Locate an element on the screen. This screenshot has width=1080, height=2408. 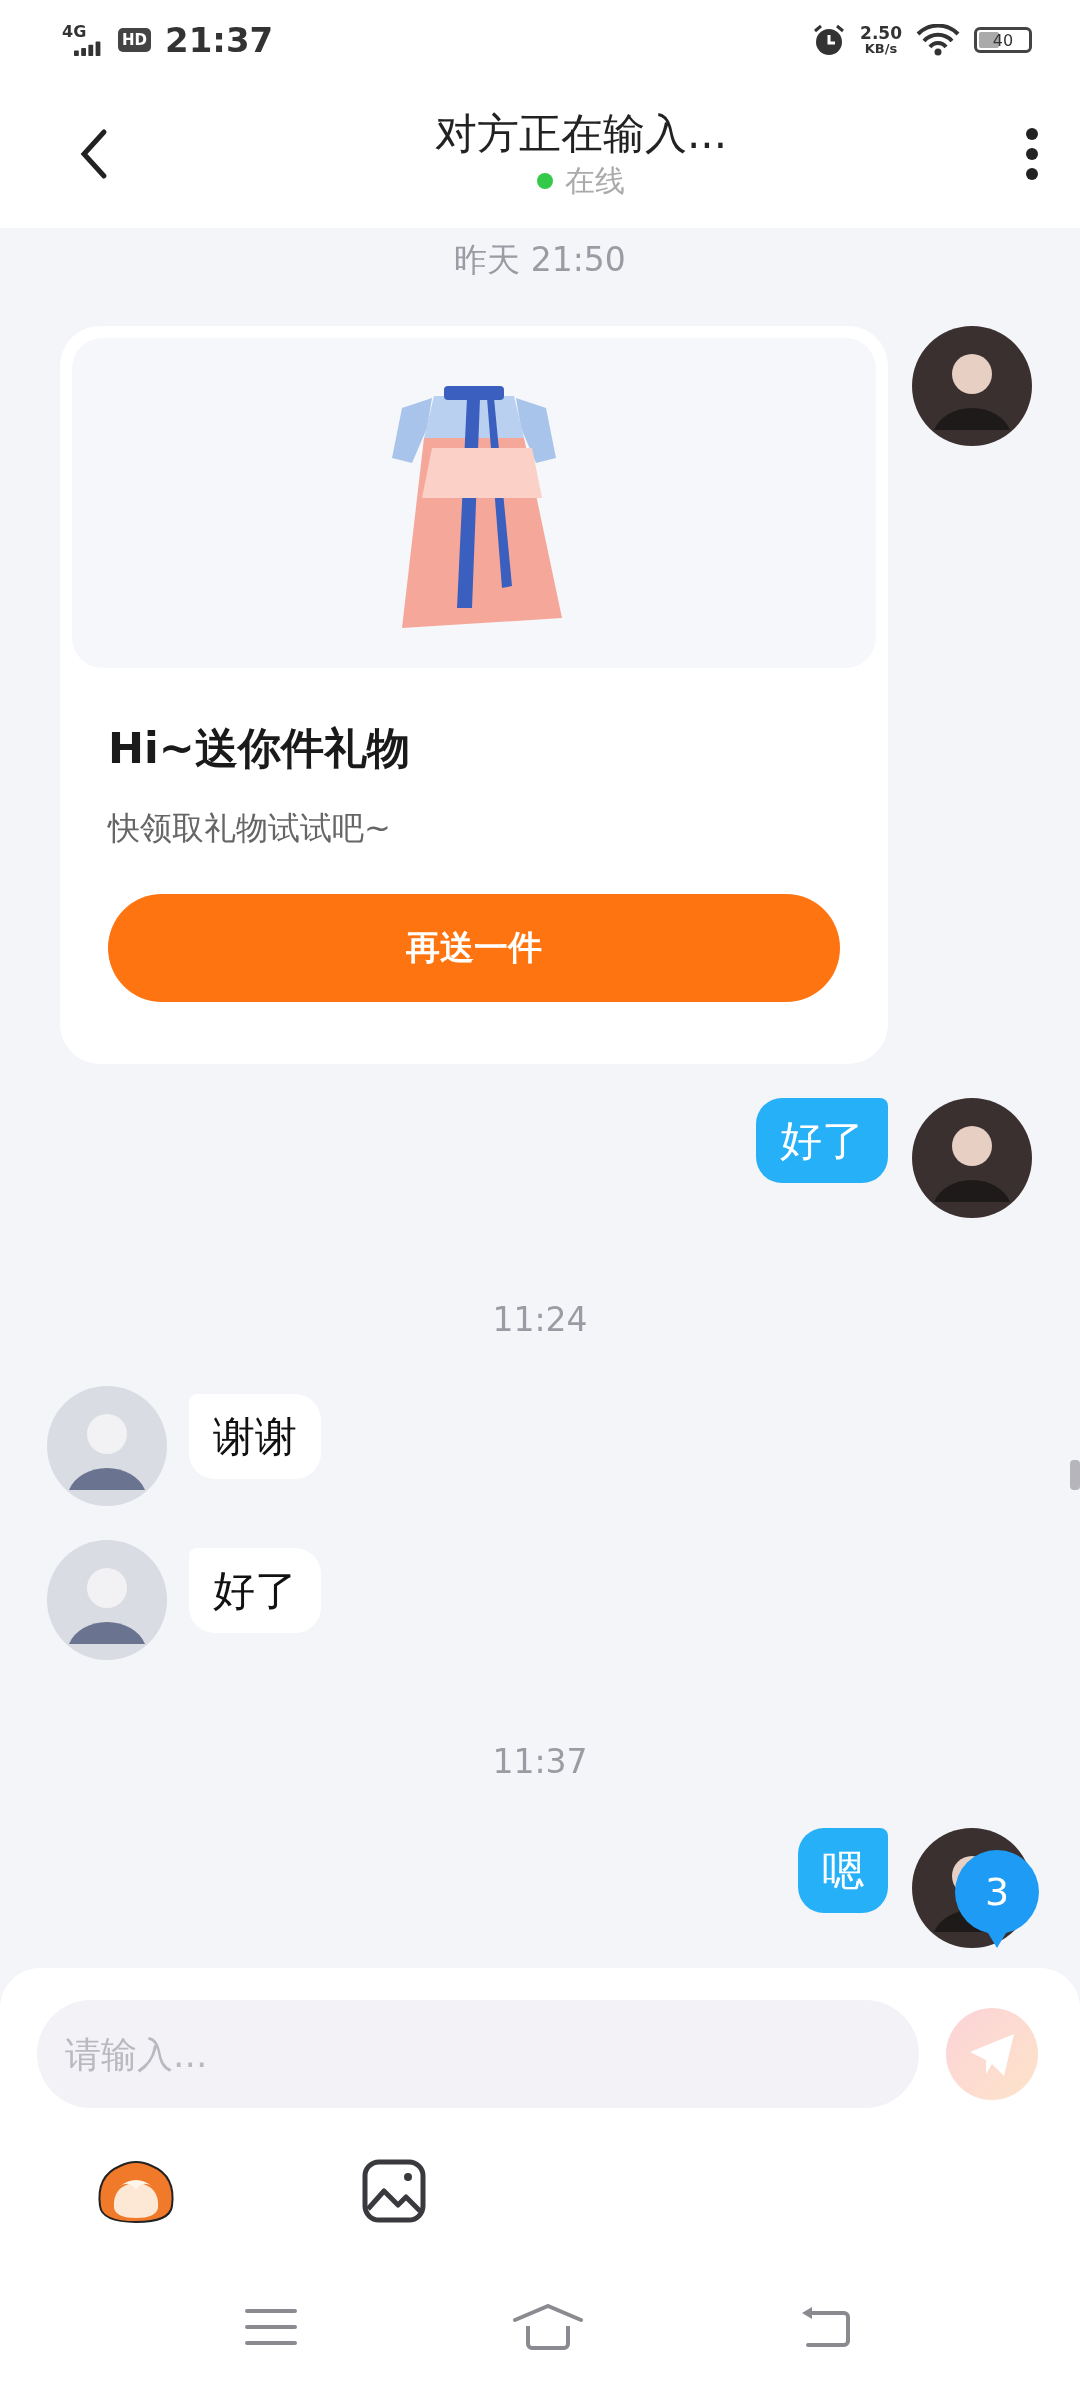
gift-title: Hi~送你件礼物 is located at coordinates (259, 748).